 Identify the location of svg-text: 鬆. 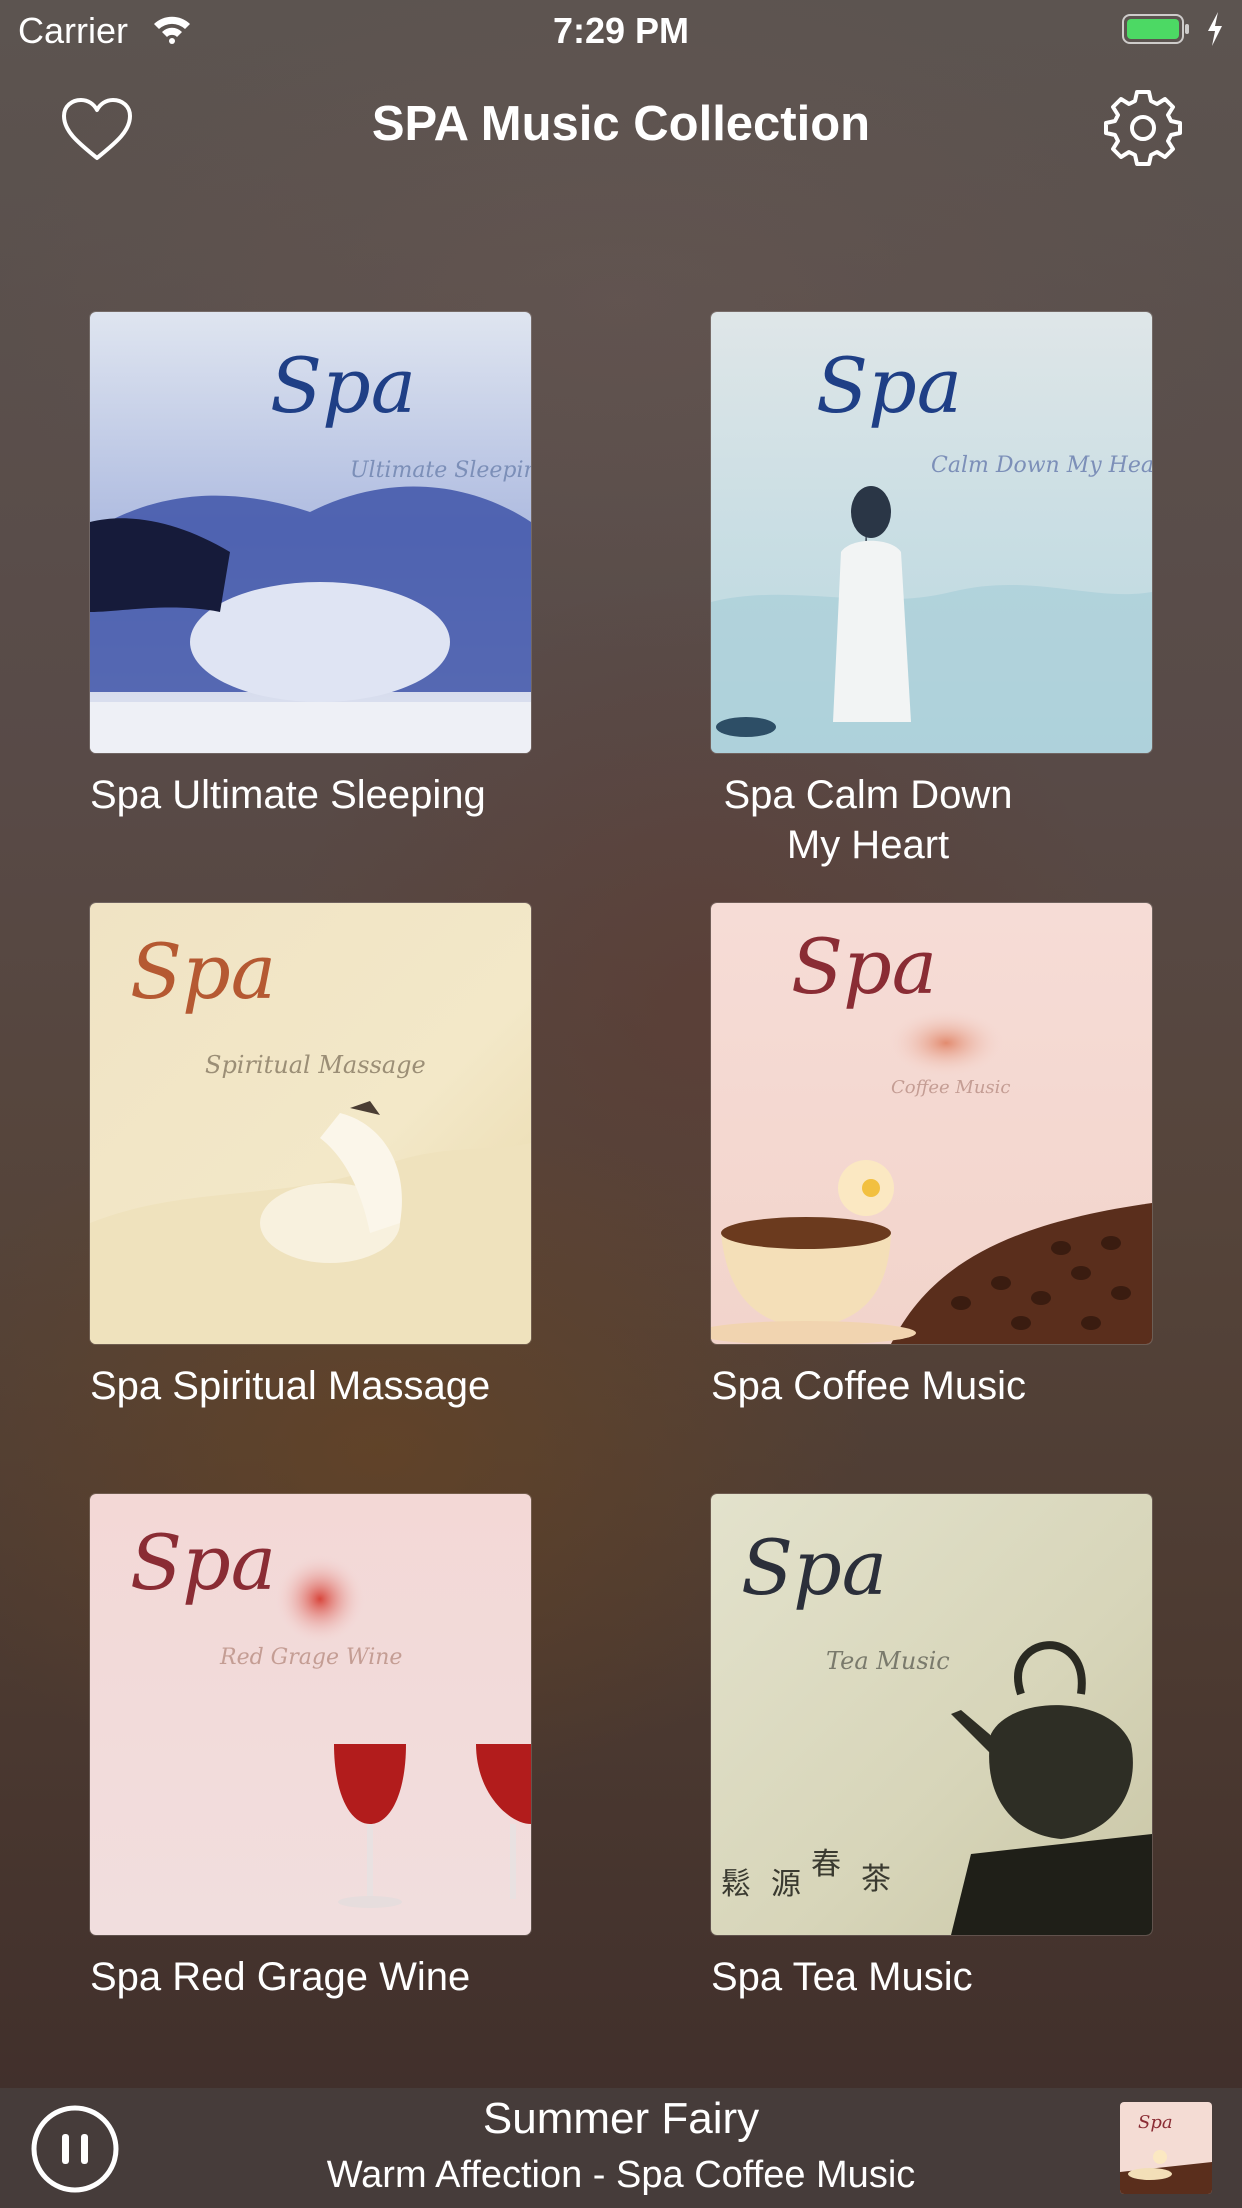
(736, 1884).